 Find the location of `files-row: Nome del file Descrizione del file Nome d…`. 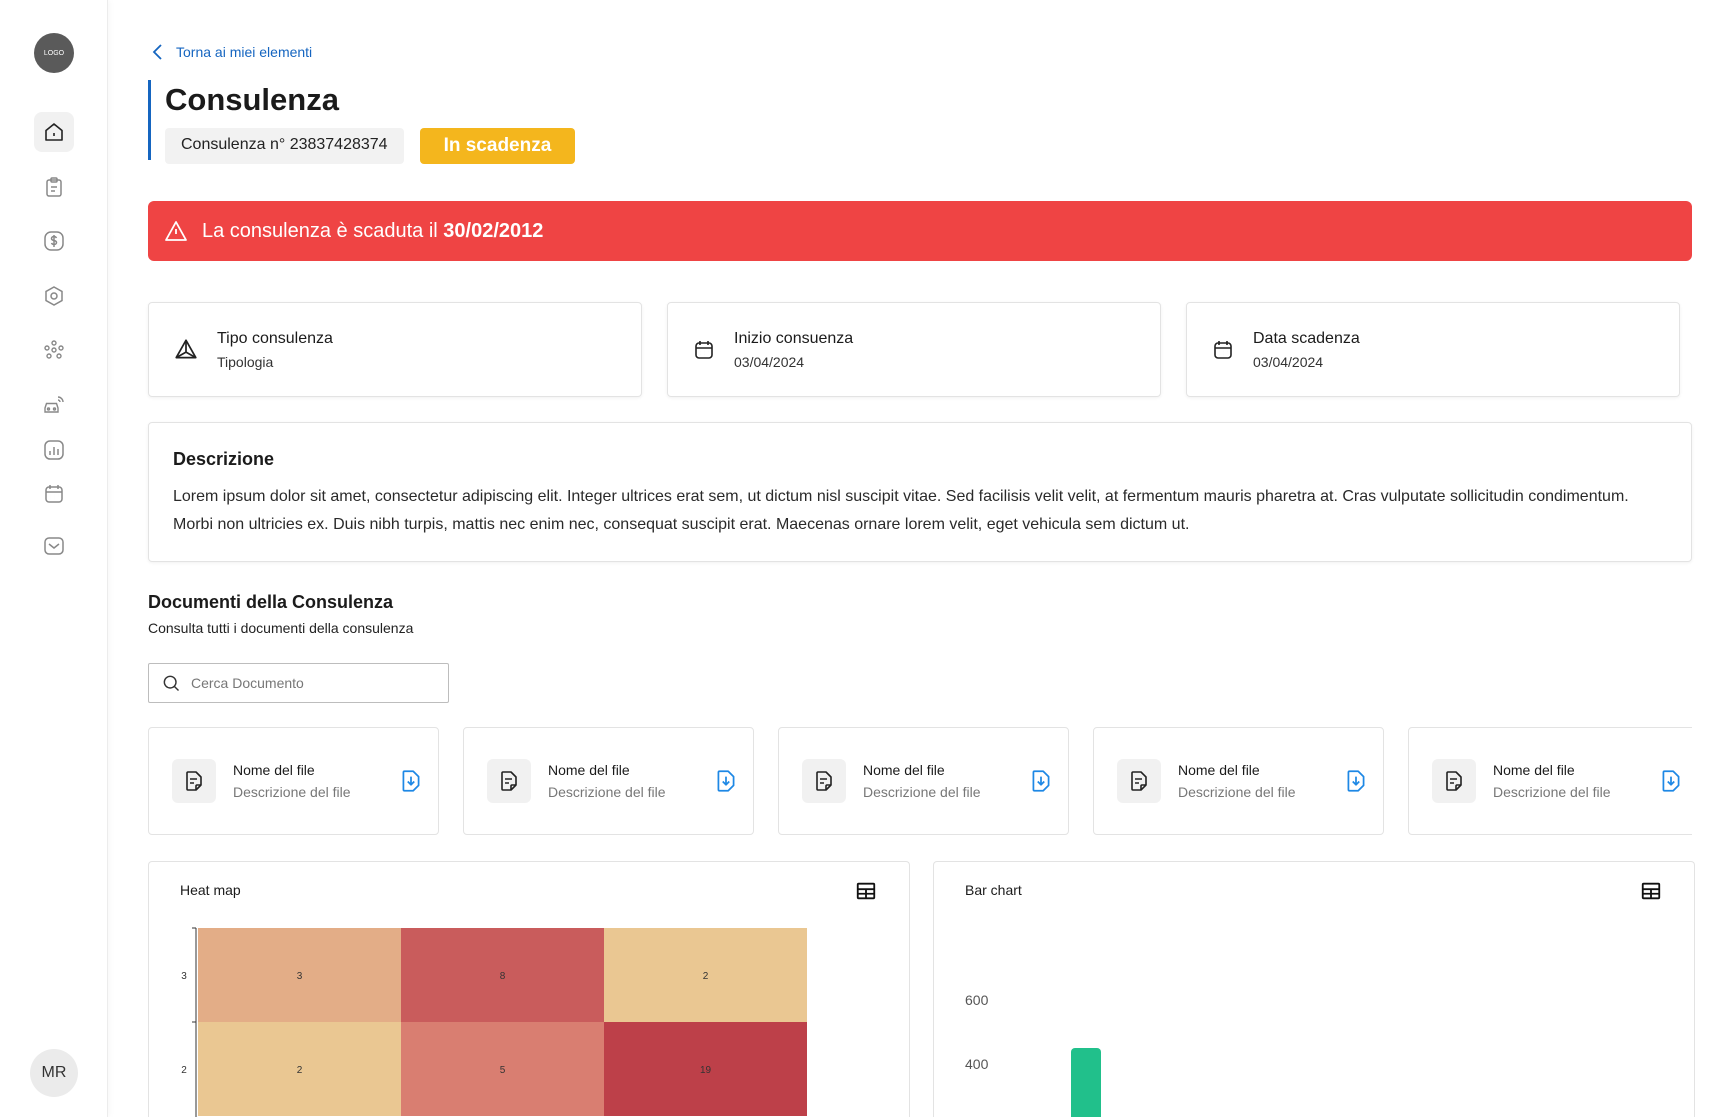

files-row: Nome del file Descrizione del file Nome d… is located at coordinates (920, 781).